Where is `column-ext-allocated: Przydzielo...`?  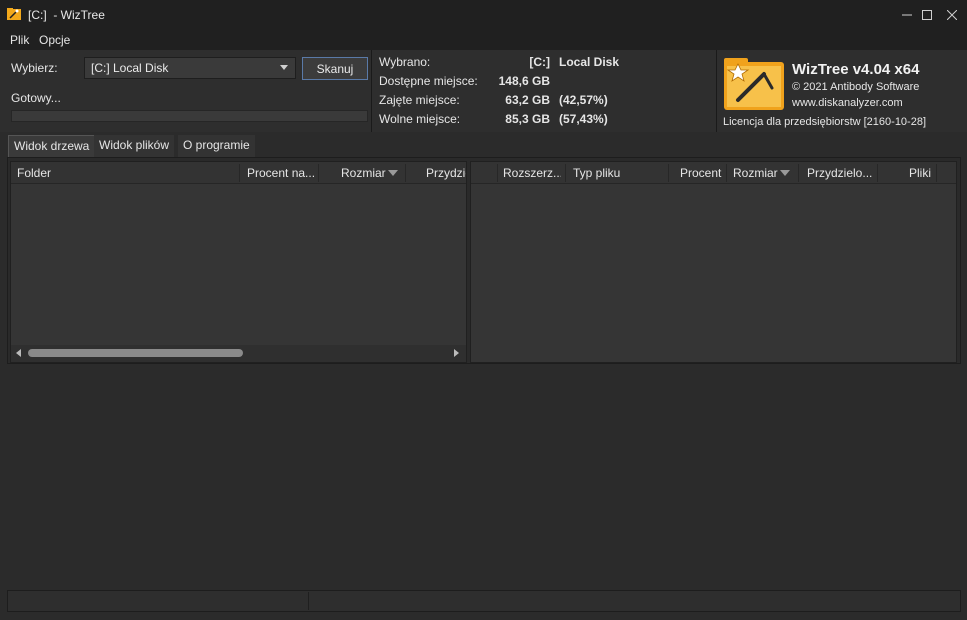
column-ext-allocated: Przydzielo... is located at coordinates (841, 173).